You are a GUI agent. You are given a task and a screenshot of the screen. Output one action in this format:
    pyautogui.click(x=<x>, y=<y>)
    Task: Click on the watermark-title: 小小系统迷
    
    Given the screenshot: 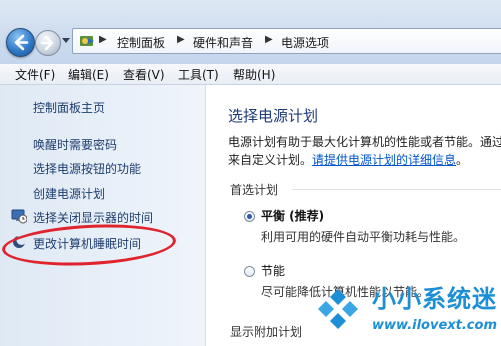 What is the action you would take?
    pyautogui.click(x=434, y=299)
    